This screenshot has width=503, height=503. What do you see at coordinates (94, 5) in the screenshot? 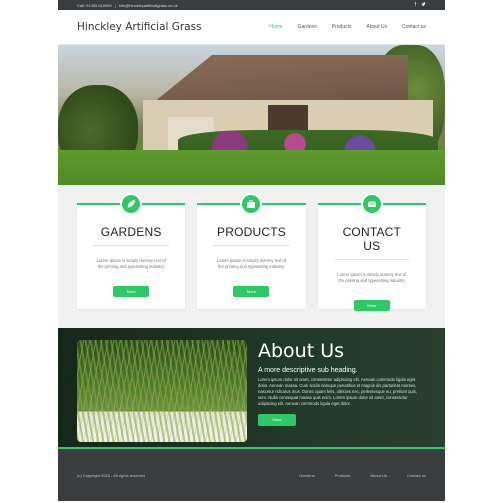
I see `phone-number: Call: 01455 610990` at bounding box center [94, 5].